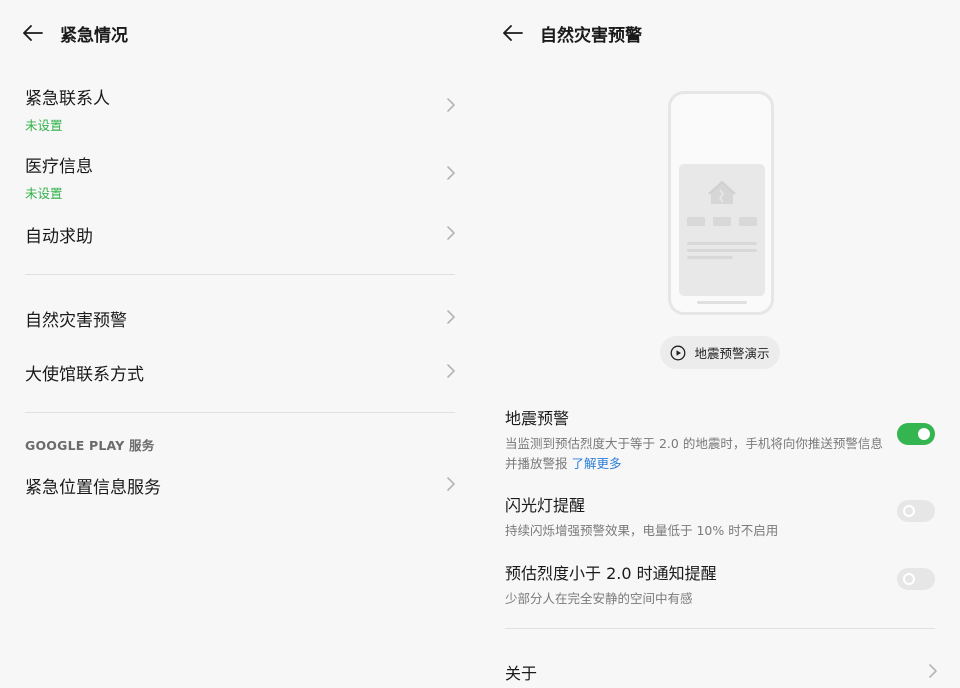 This screenshot has height=688, width=960. Describe the element at coordinates (76, 321) in the screenshot. I see `item-label: 自然灾害预警` at that location.